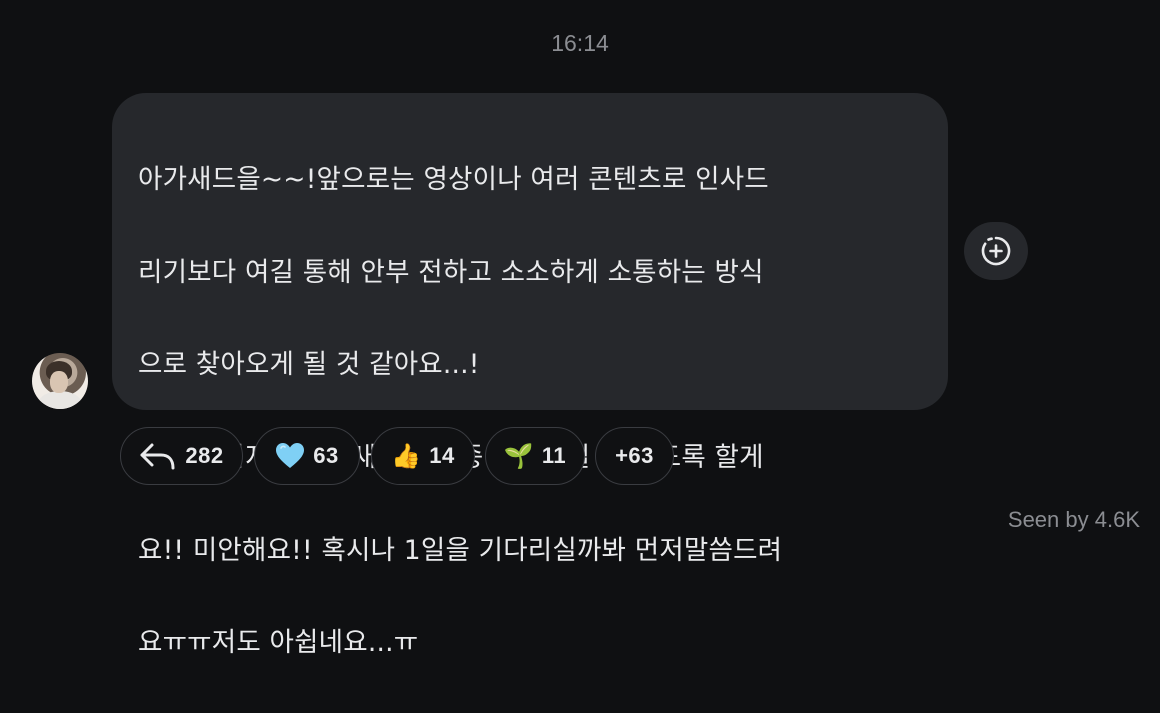 This screenshot has height=713, width=1160. I want to click on reaction-count: 63, so click(326, 455).